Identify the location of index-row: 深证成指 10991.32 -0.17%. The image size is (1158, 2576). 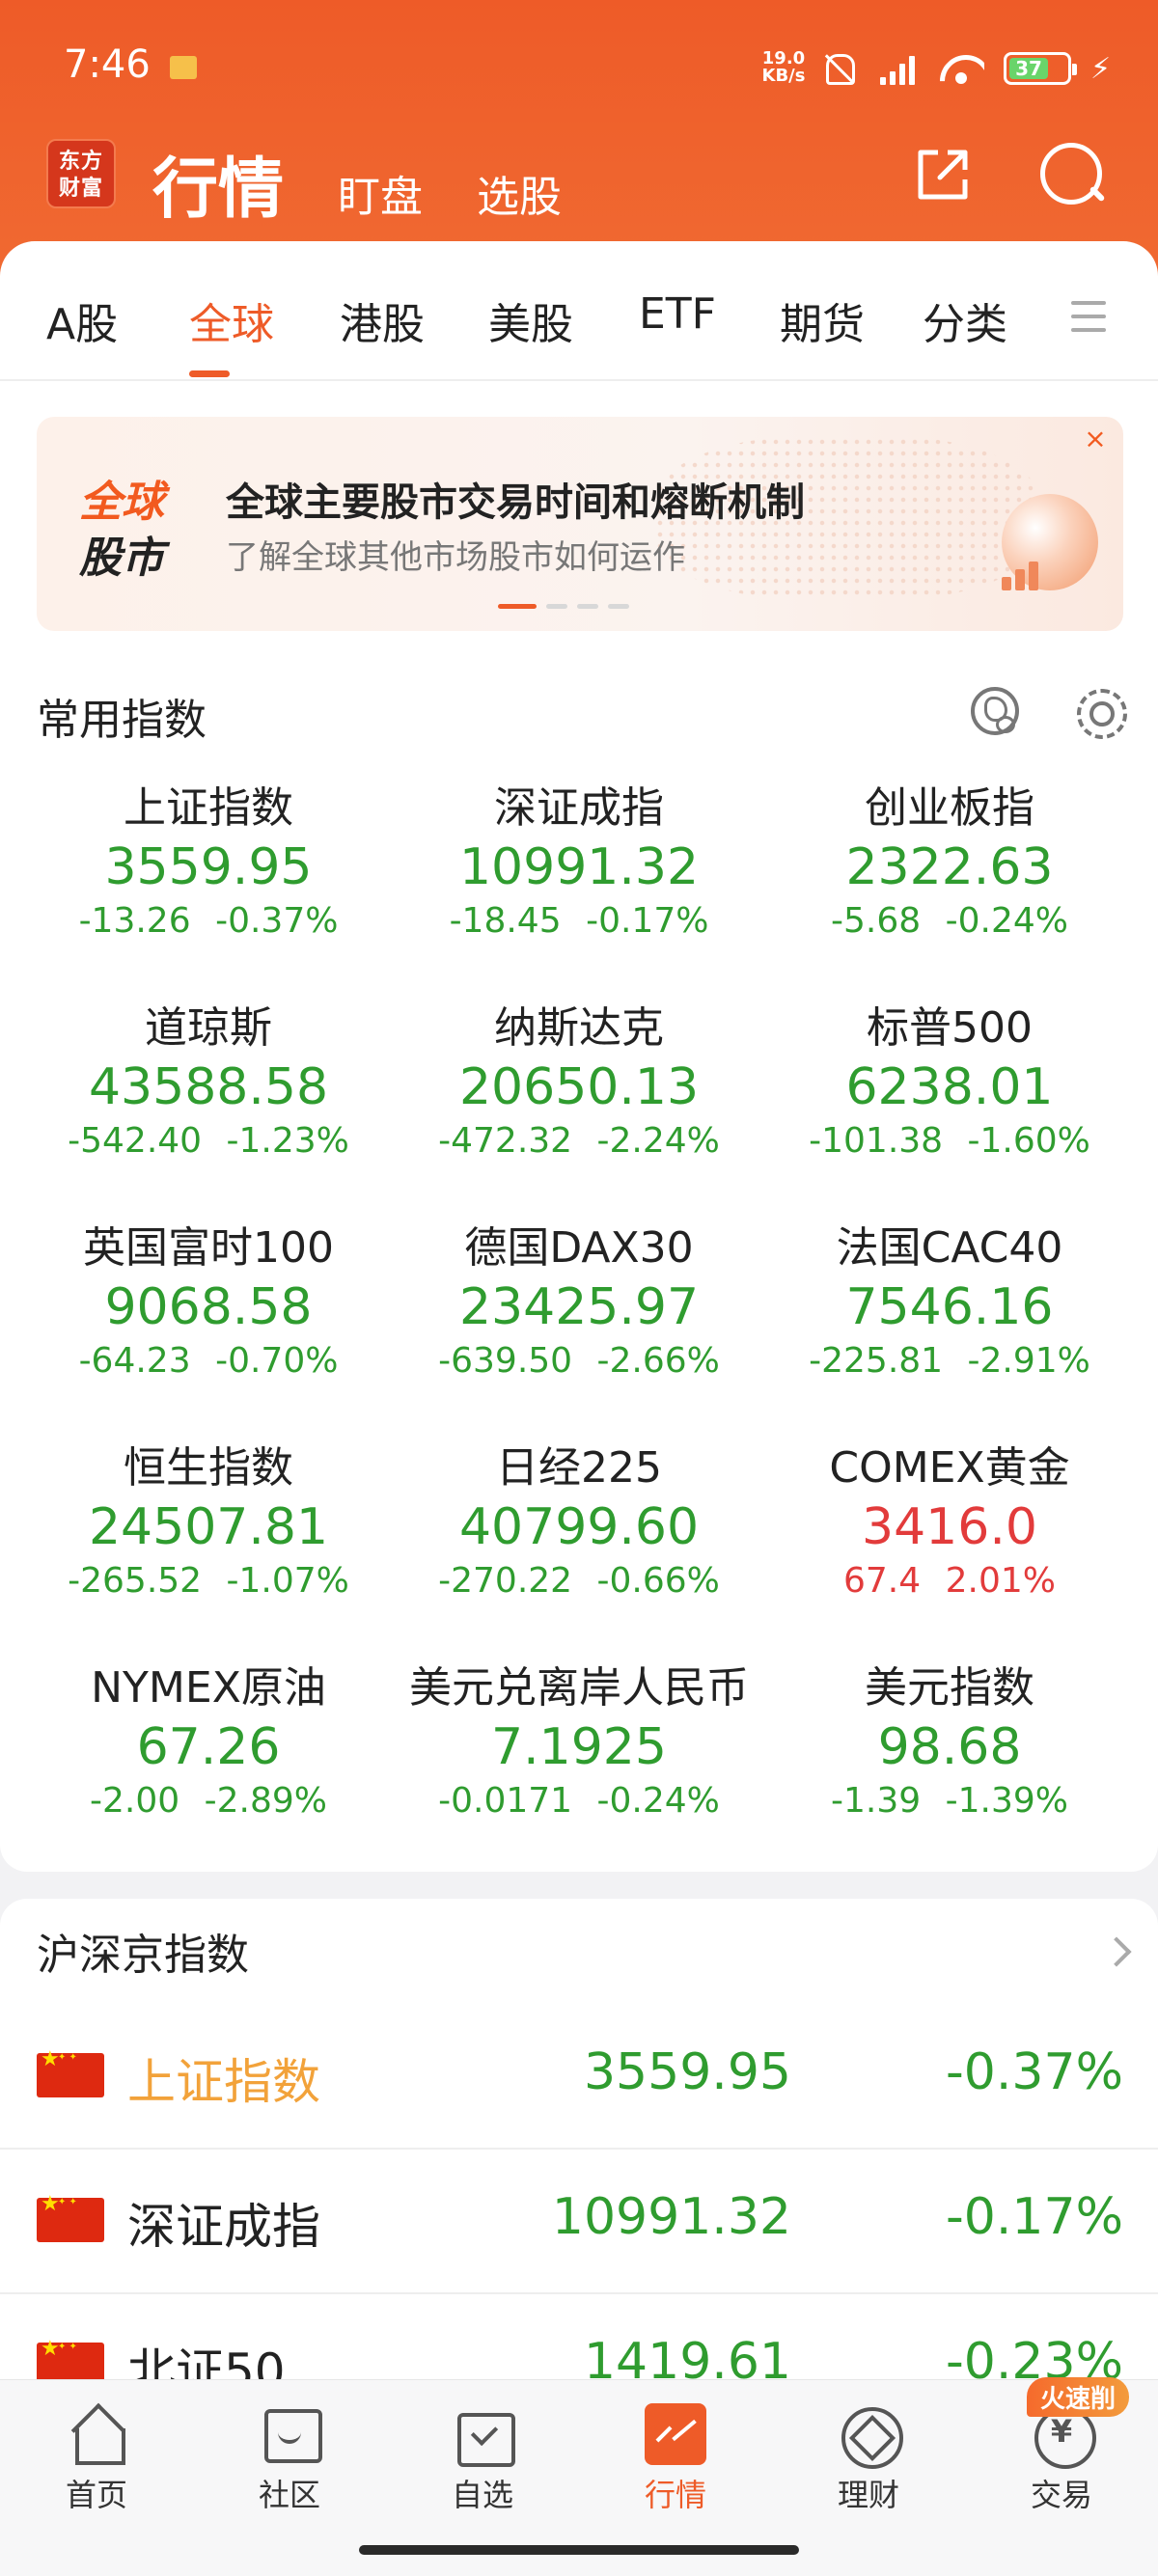
(579, 2222).